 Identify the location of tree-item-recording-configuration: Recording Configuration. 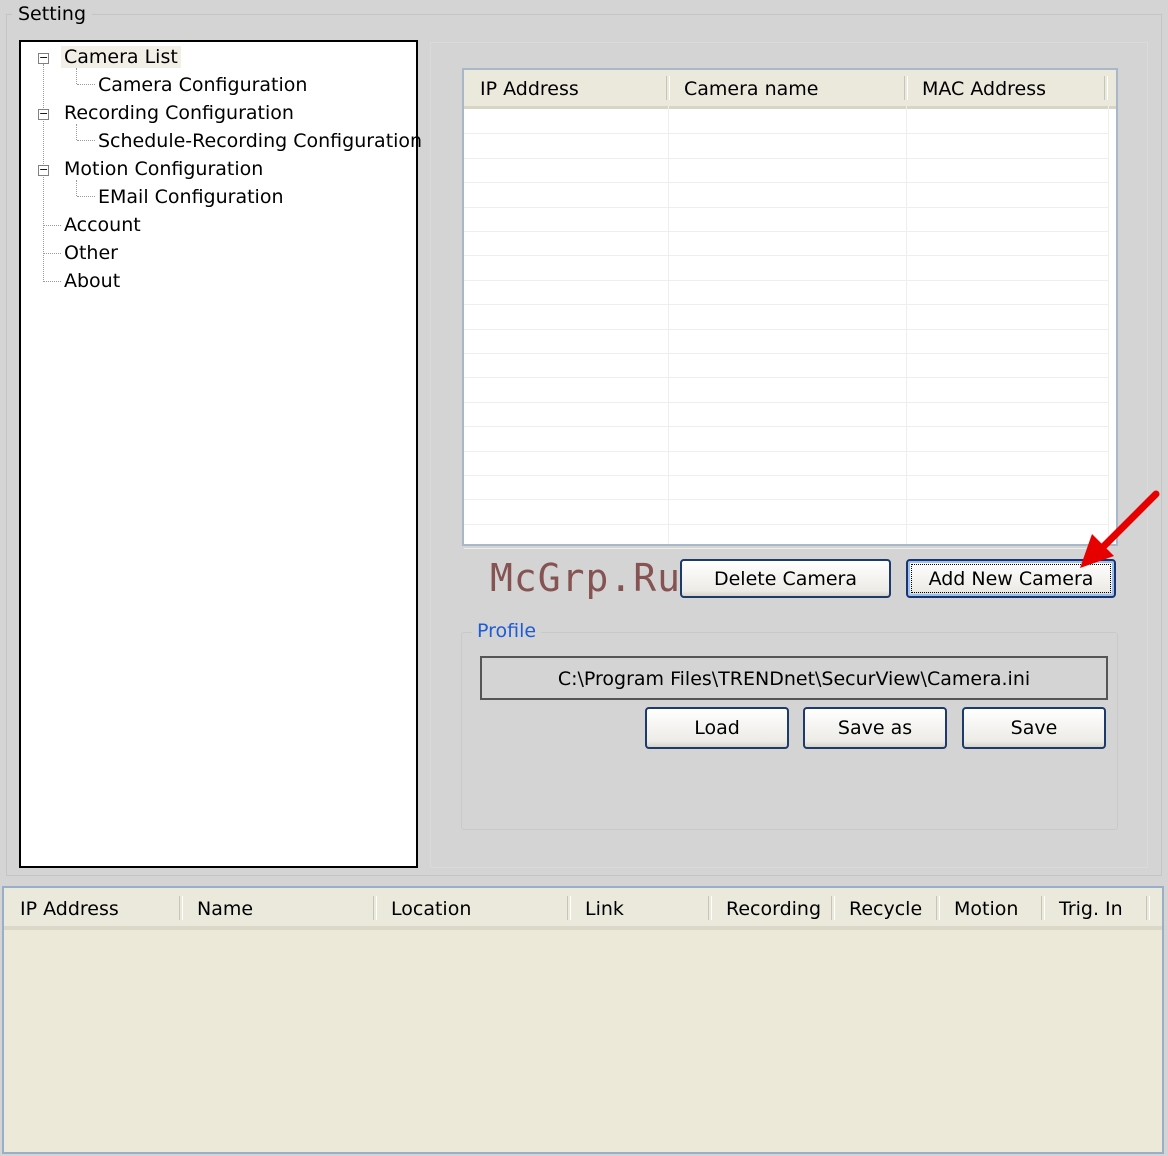
(179, 113).